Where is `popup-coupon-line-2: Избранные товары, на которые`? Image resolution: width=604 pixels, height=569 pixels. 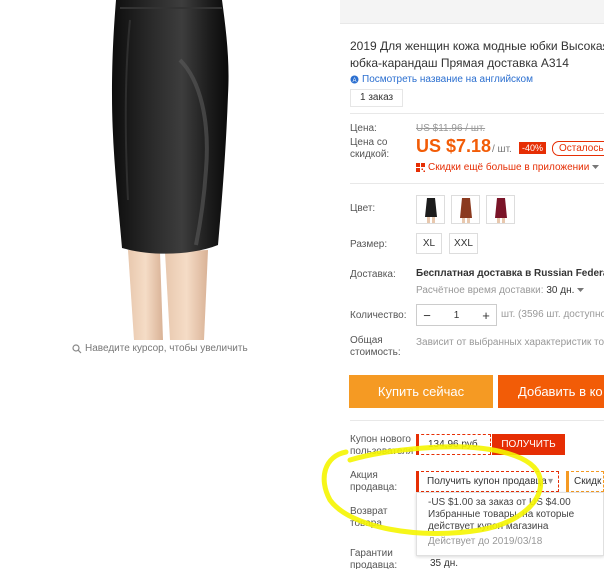 popup-coupon-line-2: Избранные товары, на которые is located at coordinates (501, 514).